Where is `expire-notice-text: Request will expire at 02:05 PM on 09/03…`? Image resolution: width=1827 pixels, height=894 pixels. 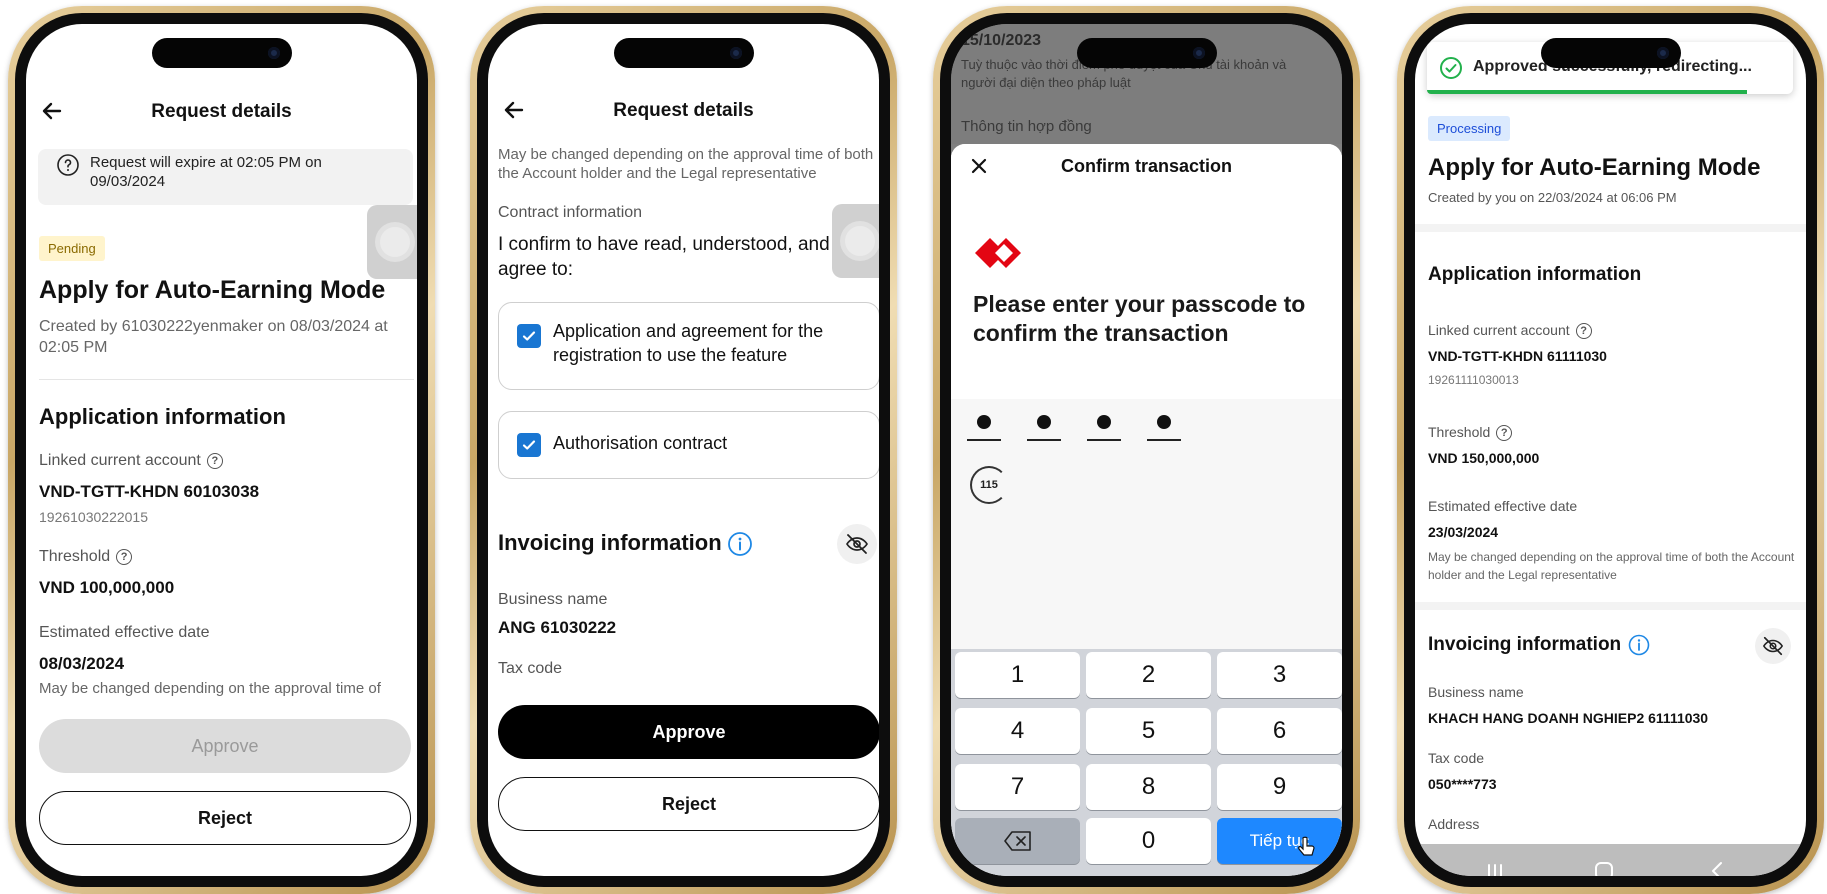 expire-notice-text: Request will expire at 02:05 PM on 09/03… is located at coordinates (206, 172).